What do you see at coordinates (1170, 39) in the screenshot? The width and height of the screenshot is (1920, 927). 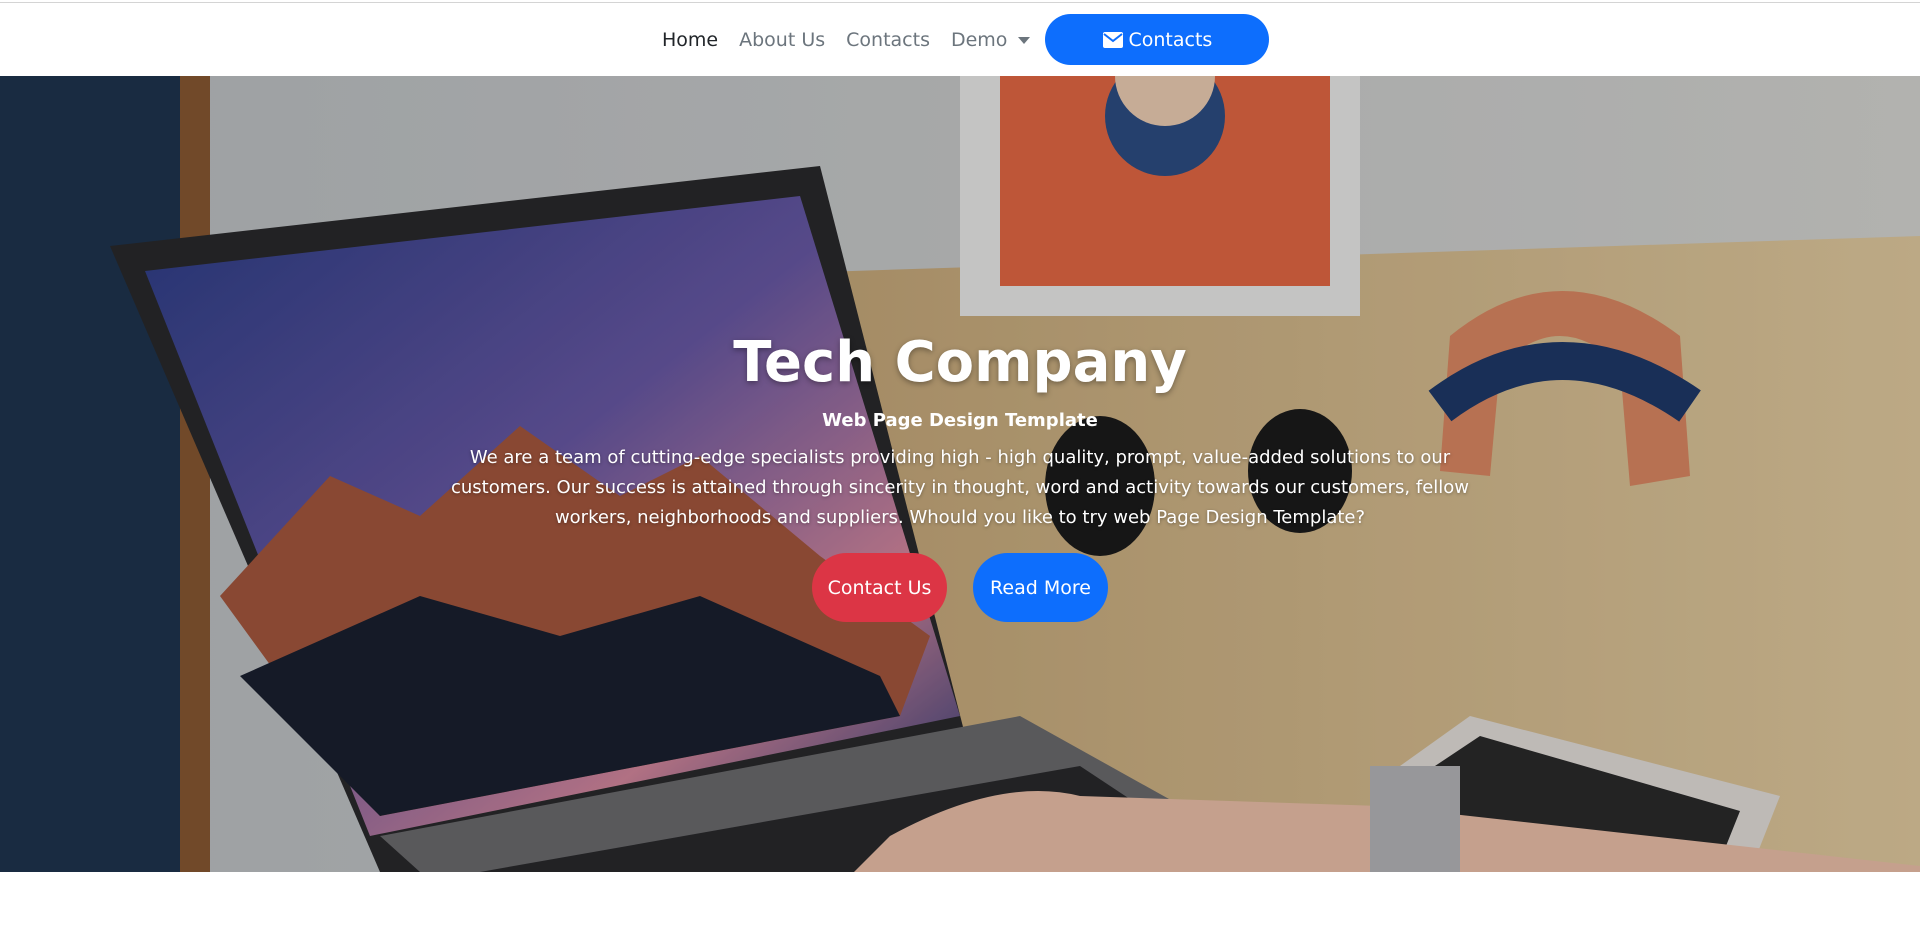 I see `contacts-button-label: Contacts` at bounding box center [1170, 39].